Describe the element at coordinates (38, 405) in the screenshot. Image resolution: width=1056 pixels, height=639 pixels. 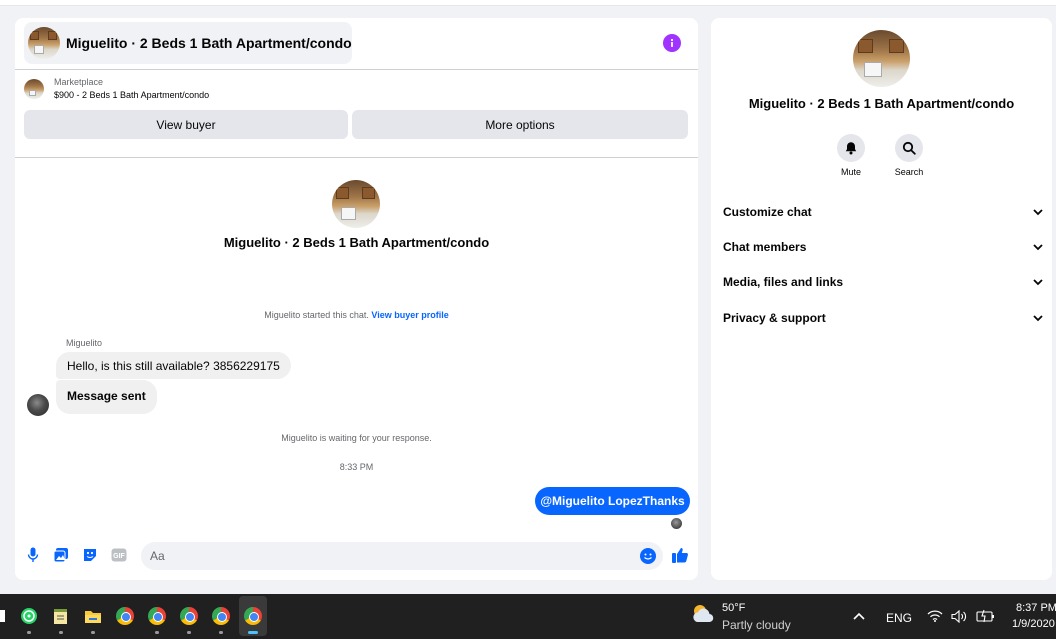
I see `sender-avatar` at that location.